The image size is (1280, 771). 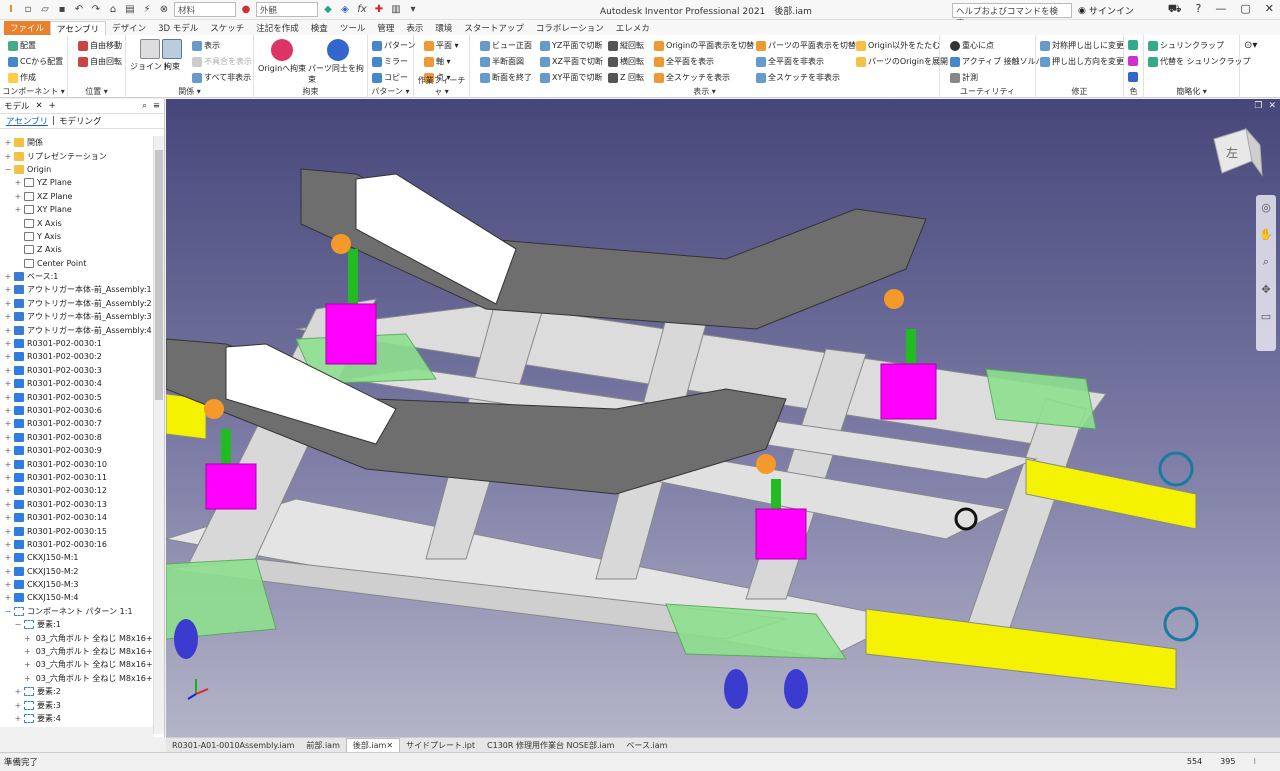 What do you see at coordinates (633, 28) in the screenshot?
I see `tab-13: エレメカ` at bounding box center [633, 28].